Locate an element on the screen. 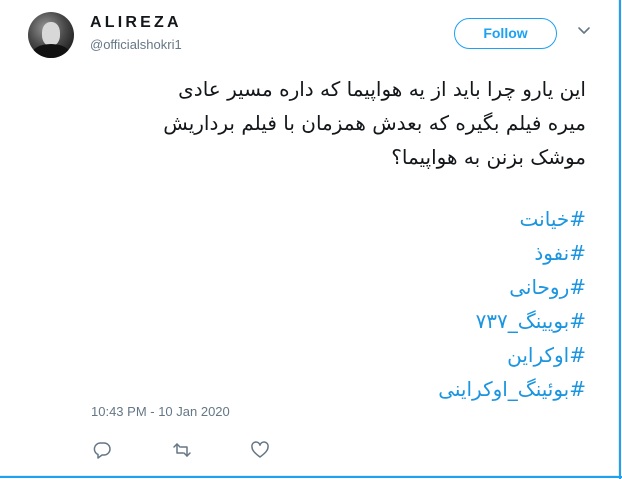 The height and width of the screenshot is (479, 622). reply-icon is located at coordinates (102, 450).